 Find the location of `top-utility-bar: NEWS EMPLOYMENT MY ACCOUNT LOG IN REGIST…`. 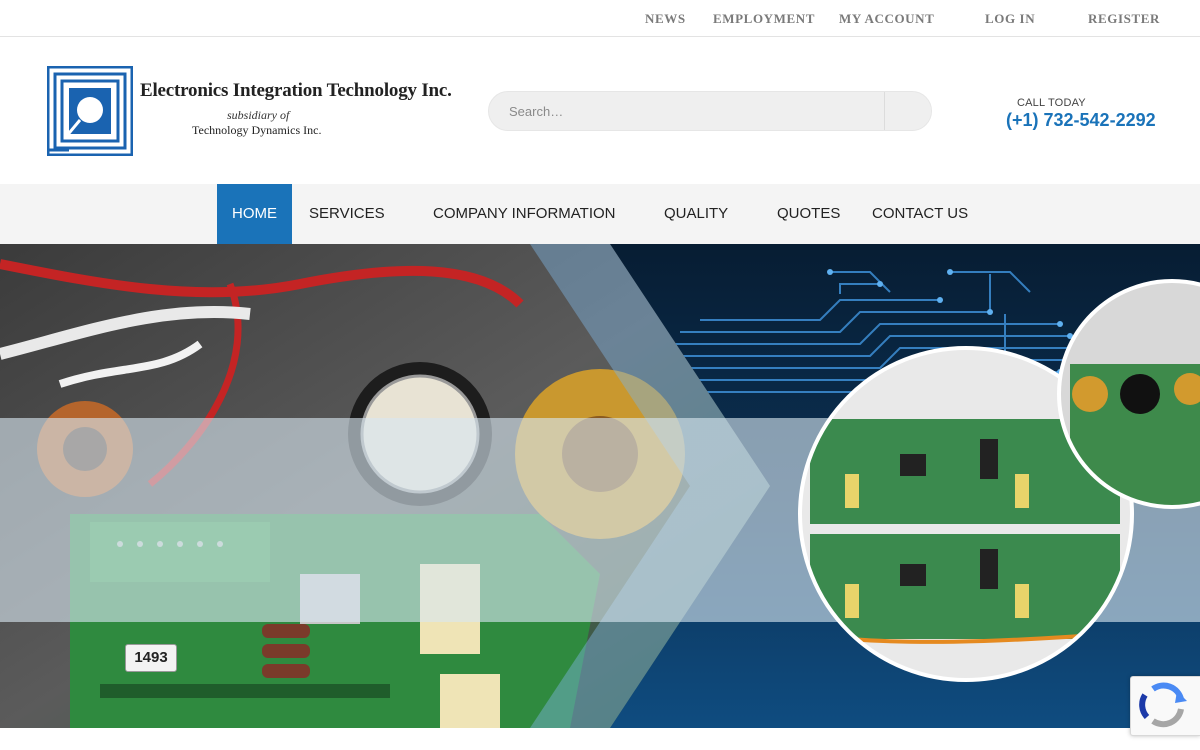

top-utility-bar: NEWS EMPLOYMENT MY ACCOUNT LOG IN REGIST… is located at coordinates (600, 18).